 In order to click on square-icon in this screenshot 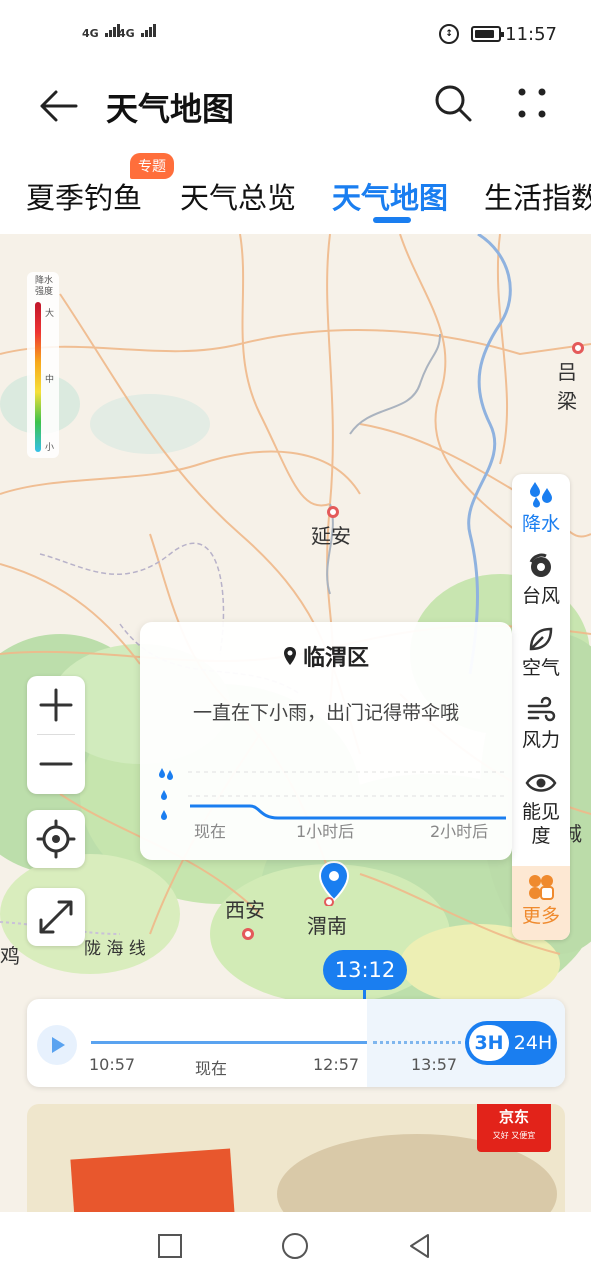, I will do `click(170, 1246)`.